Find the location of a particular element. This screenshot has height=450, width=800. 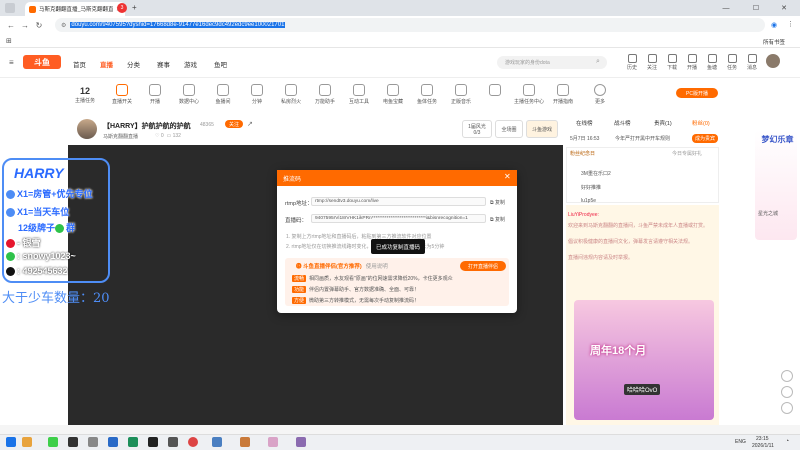

douyu-logo: 斗鱼 is located at coordinates (42, 62).